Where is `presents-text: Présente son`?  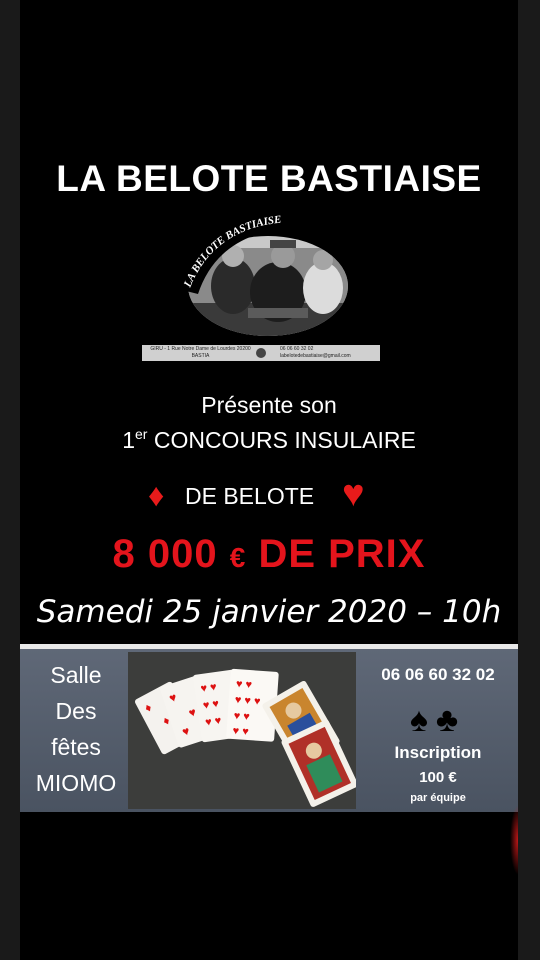
presents-text: Présente son is located at coordinates (269, 405).